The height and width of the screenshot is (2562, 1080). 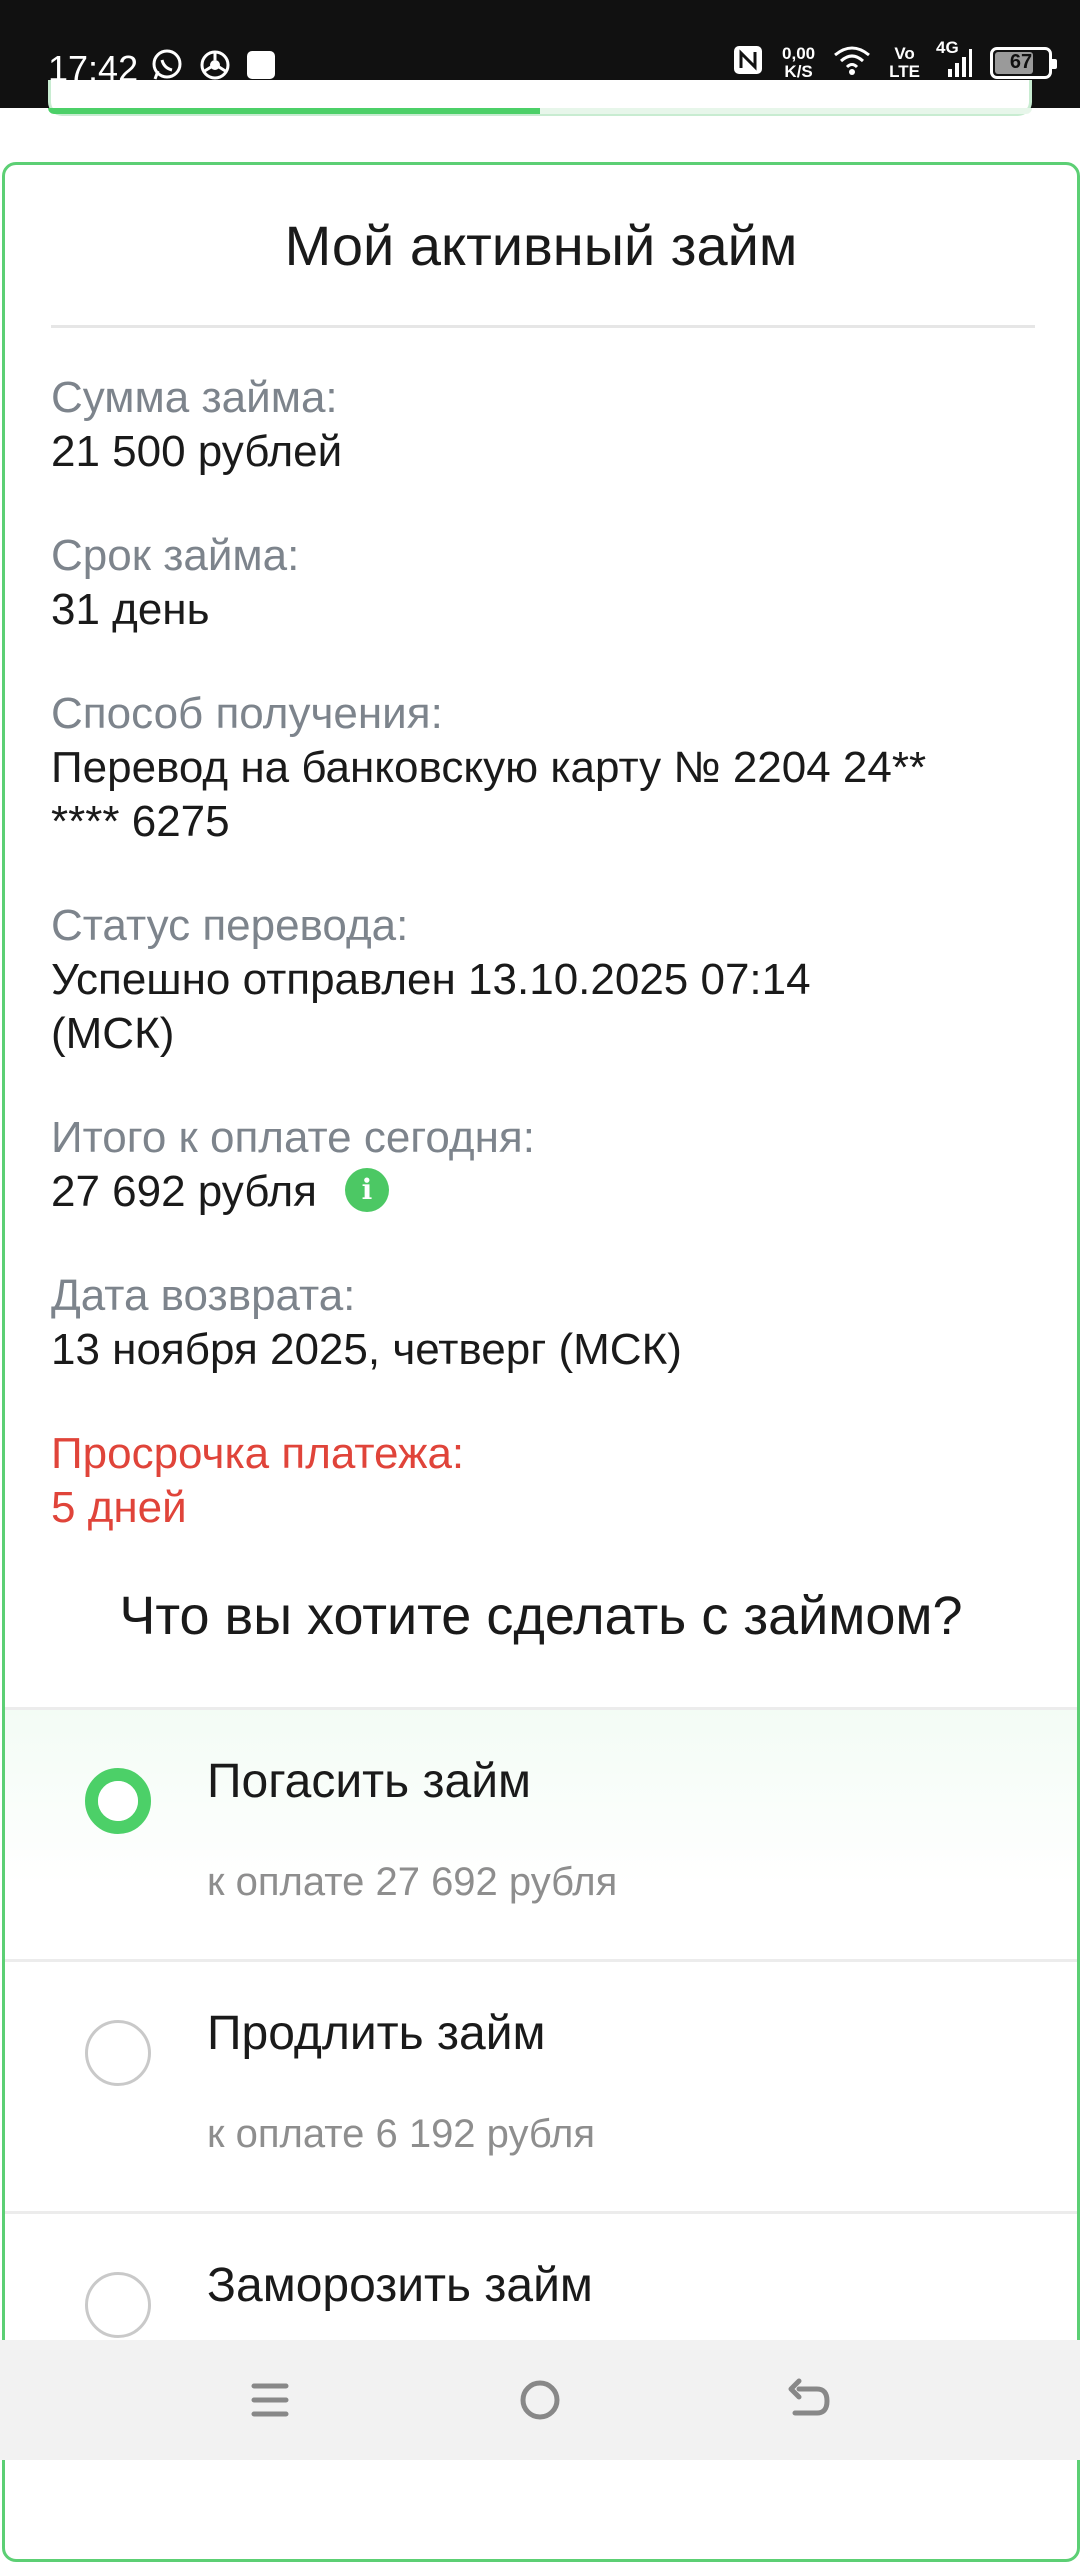 What do you see at coordinates (366, 1349) in the screenshot?
I see `field-value: 13 ноября 2025, четверг (МСК)` at bounding box center [366, 1349].